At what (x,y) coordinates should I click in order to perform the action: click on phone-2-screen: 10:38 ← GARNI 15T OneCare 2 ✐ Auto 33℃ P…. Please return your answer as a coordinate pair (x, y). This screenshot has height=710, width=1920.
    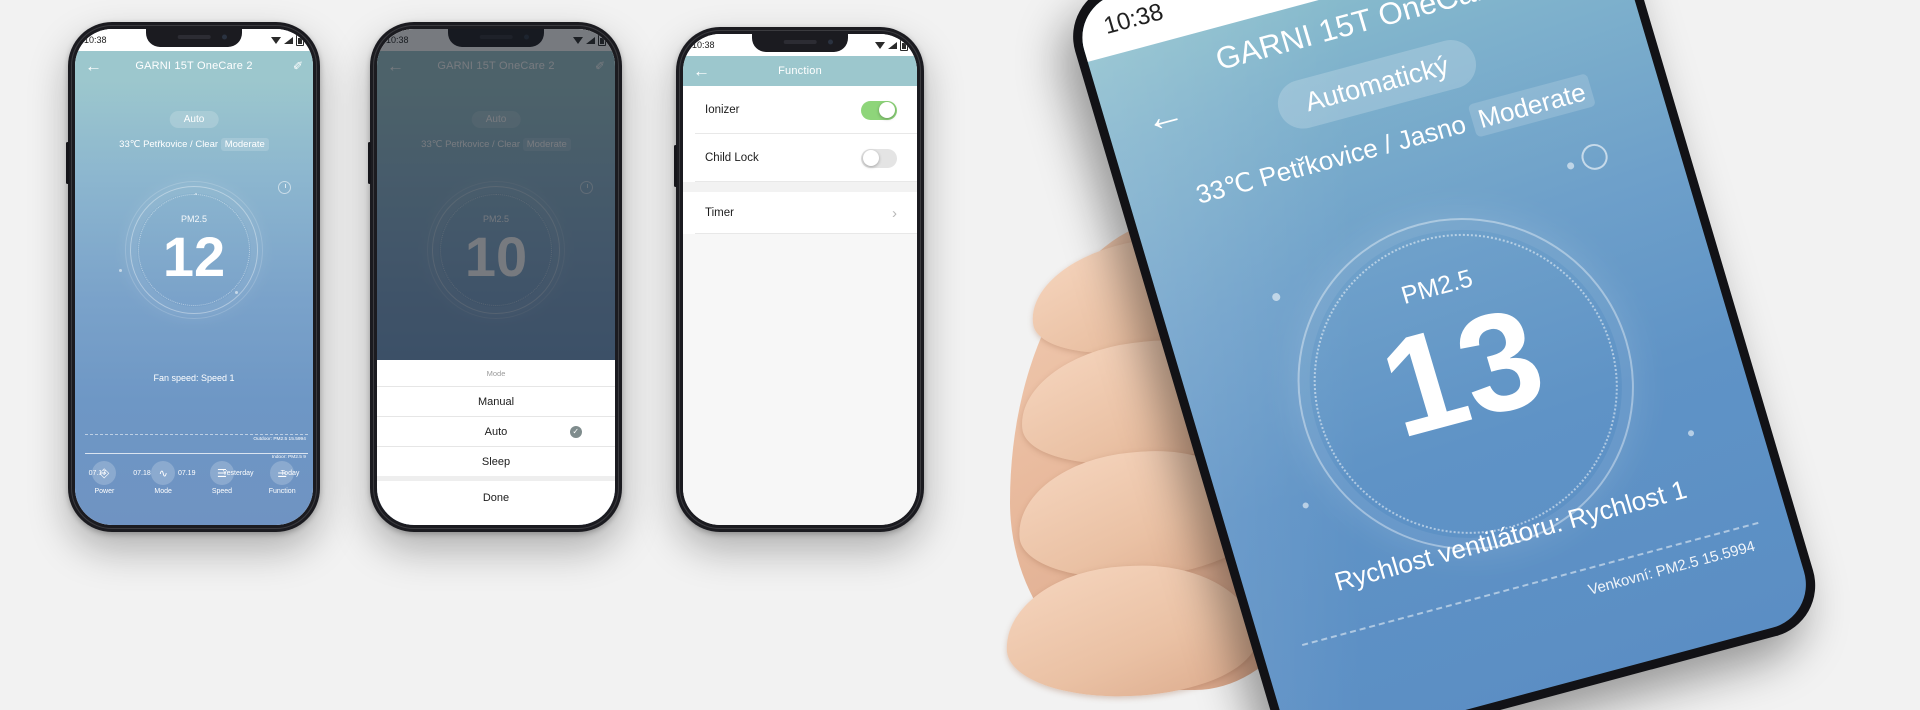
    Looking at the image, I should click on (496, 277).